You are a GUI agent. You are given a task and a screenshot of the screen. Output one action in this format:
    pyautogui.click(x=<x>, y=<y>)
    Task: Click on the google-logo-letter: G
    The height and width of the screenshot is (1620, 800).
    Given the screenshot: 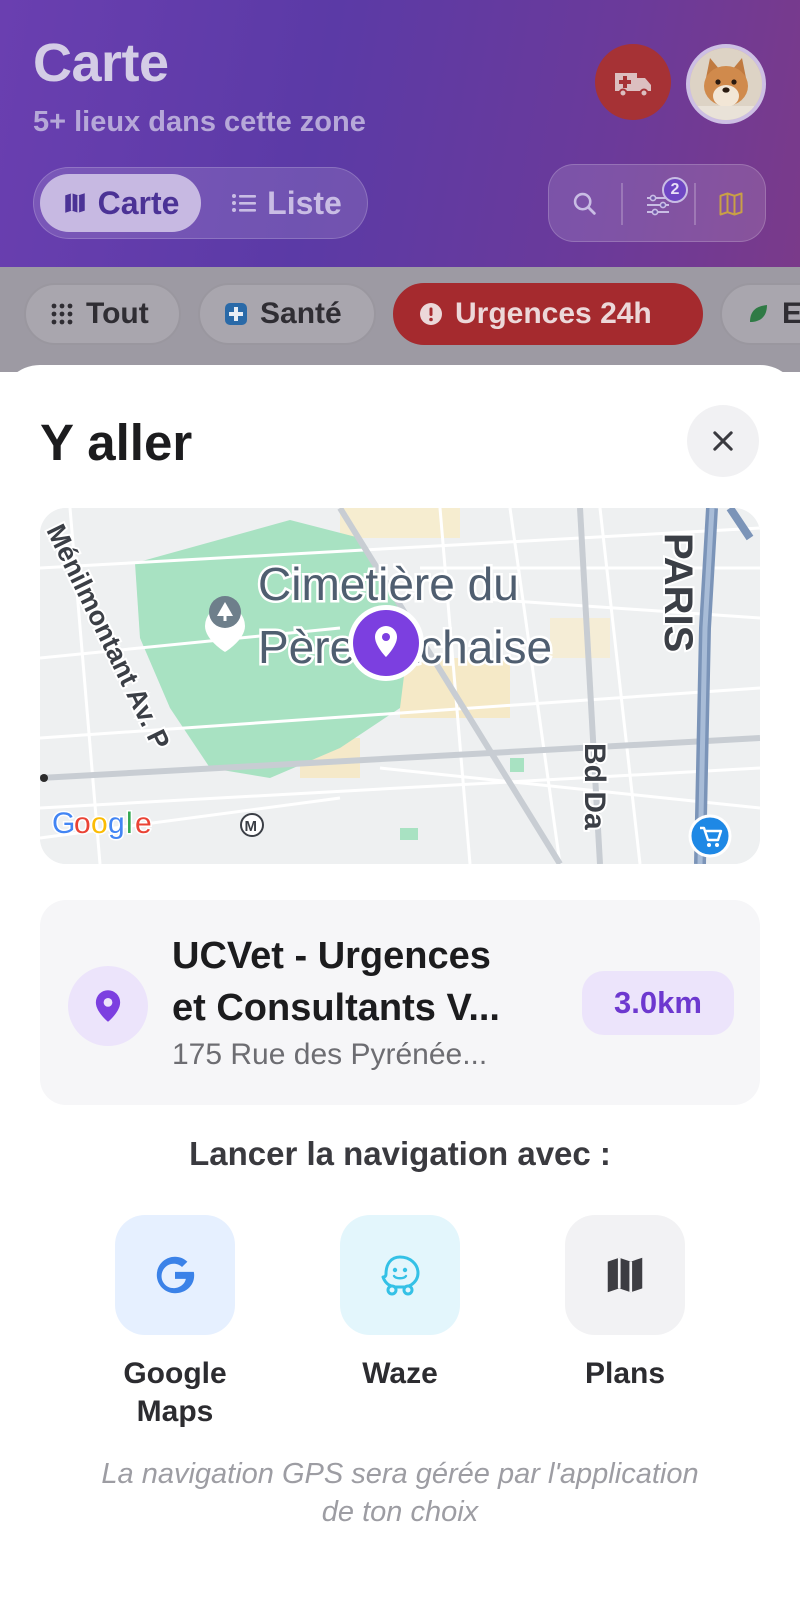 What is the action you would take?
    pyautogui.click(x=63, y=823)
    